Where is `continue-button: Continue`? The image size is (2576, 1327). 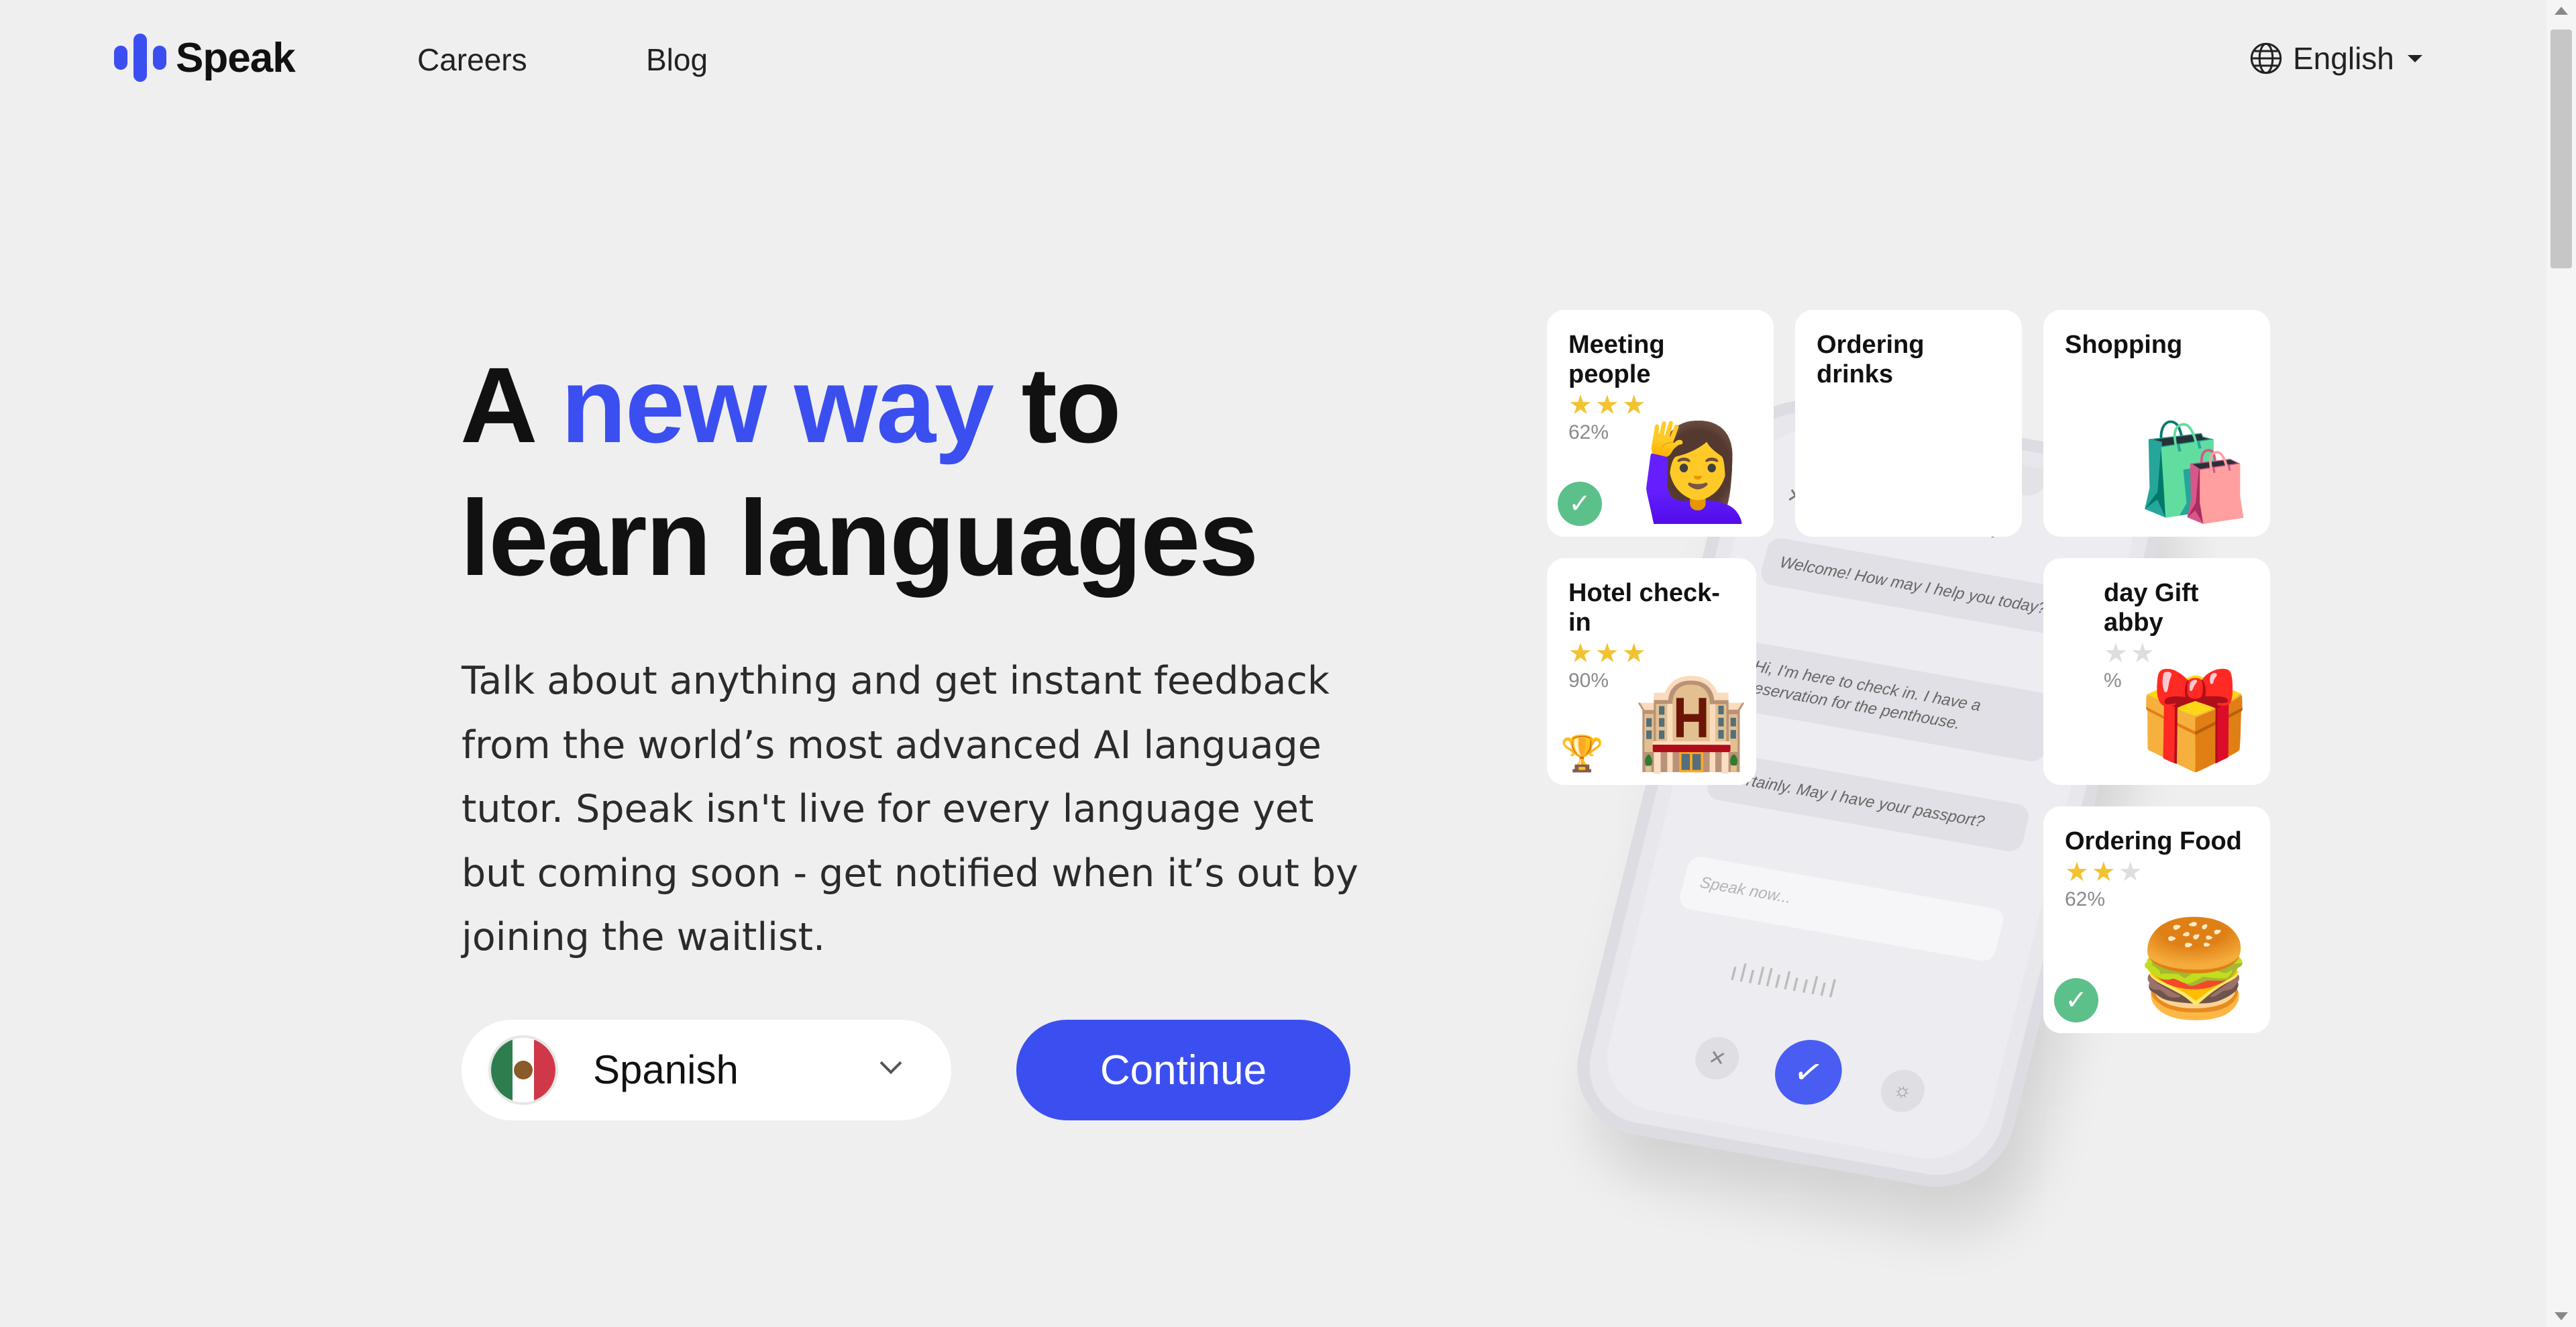
continue-button: Continue is located at coordinates (1183, 1070).